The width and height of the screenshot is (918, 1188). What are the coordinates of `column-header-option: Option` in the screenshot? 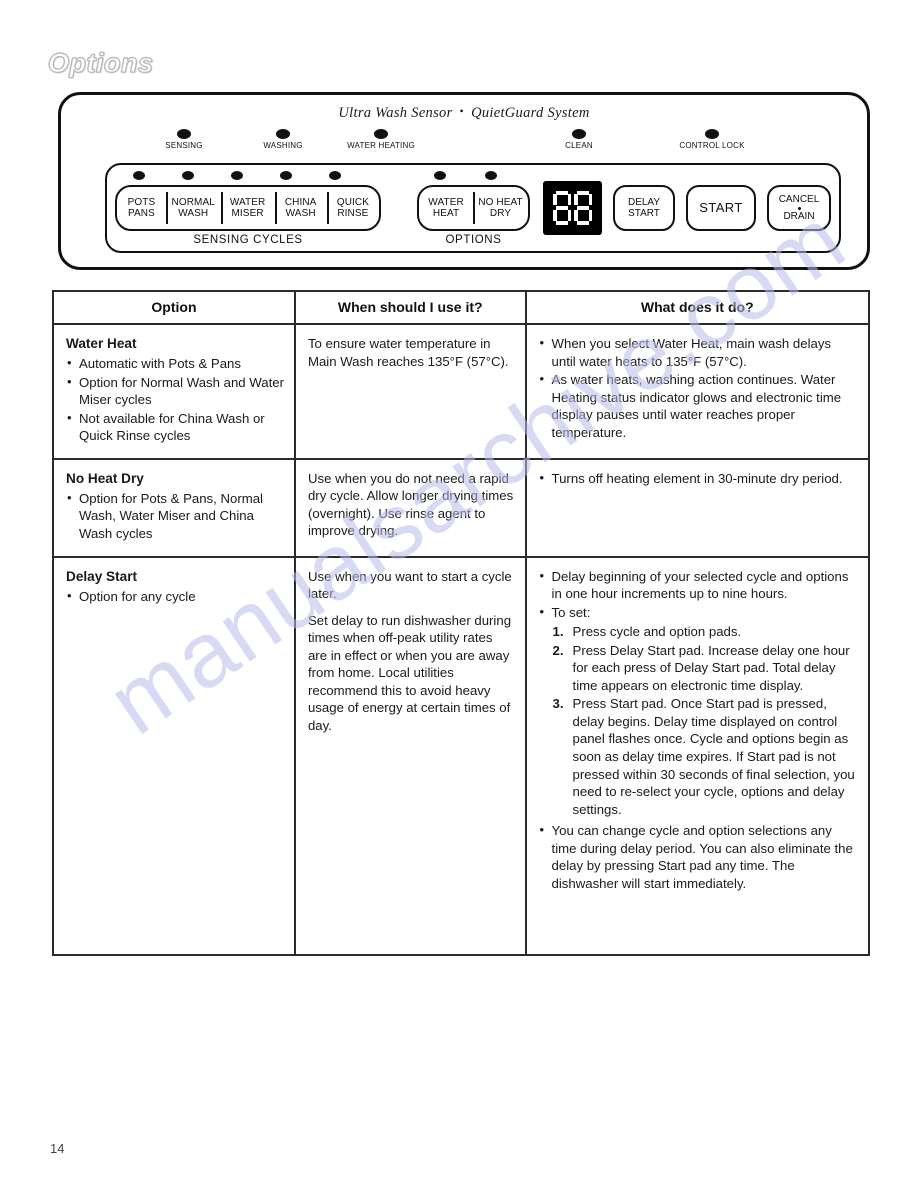 It's located at (174, 307).